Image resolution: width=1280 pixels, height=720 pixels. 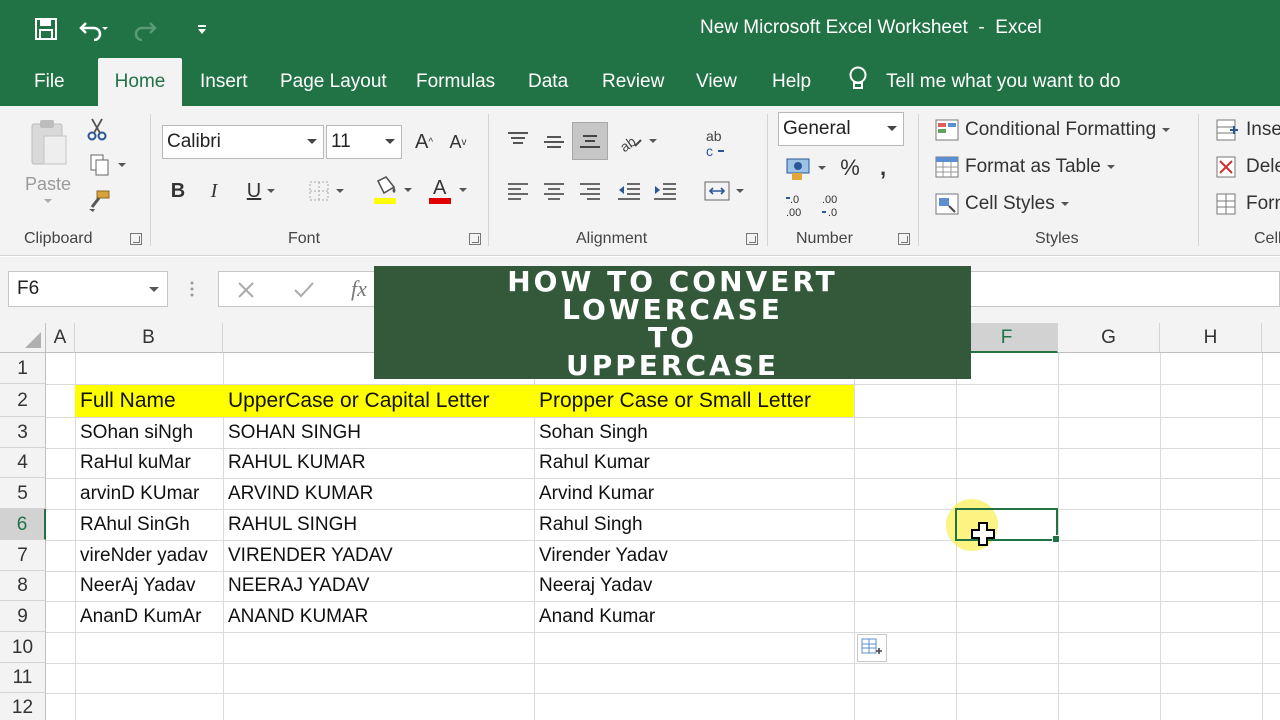 What do you see at coordinates (88, 289) in the screenshot?
I see `name-box: F6` at bounding box center [88, 289].